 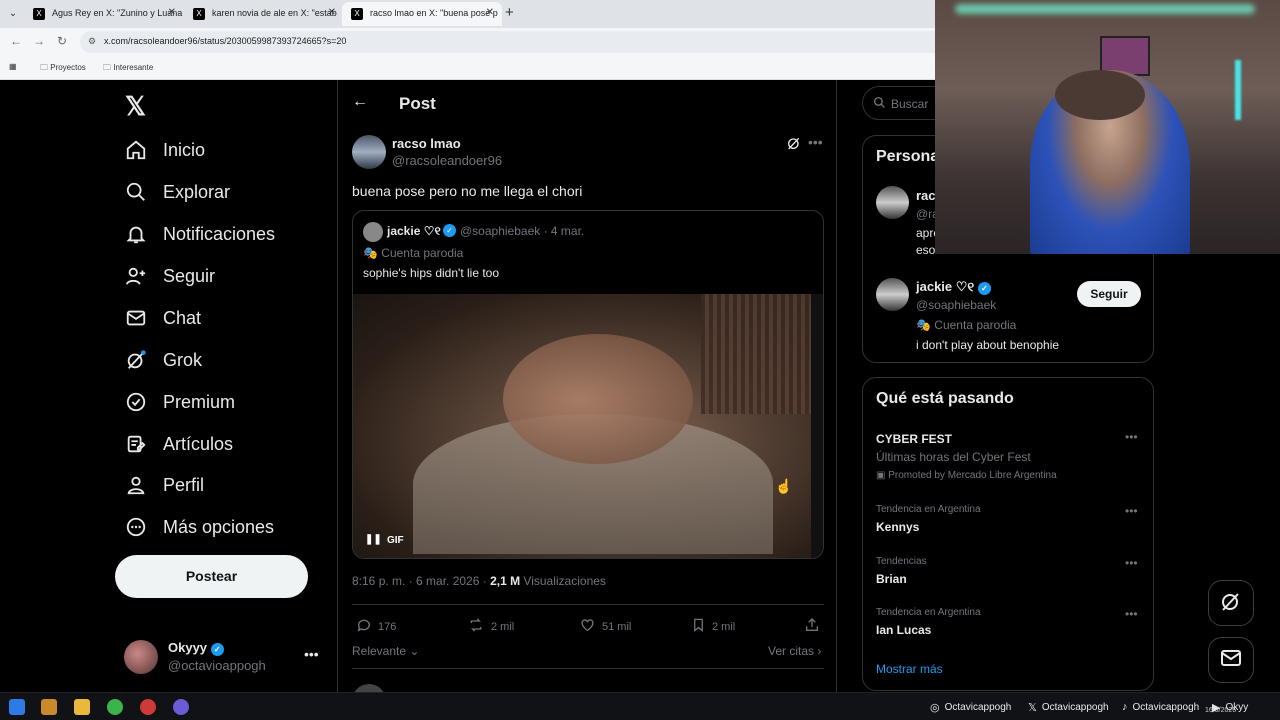 I want to click on bookmark-button: 2 mil, so click(x=713, y=626).